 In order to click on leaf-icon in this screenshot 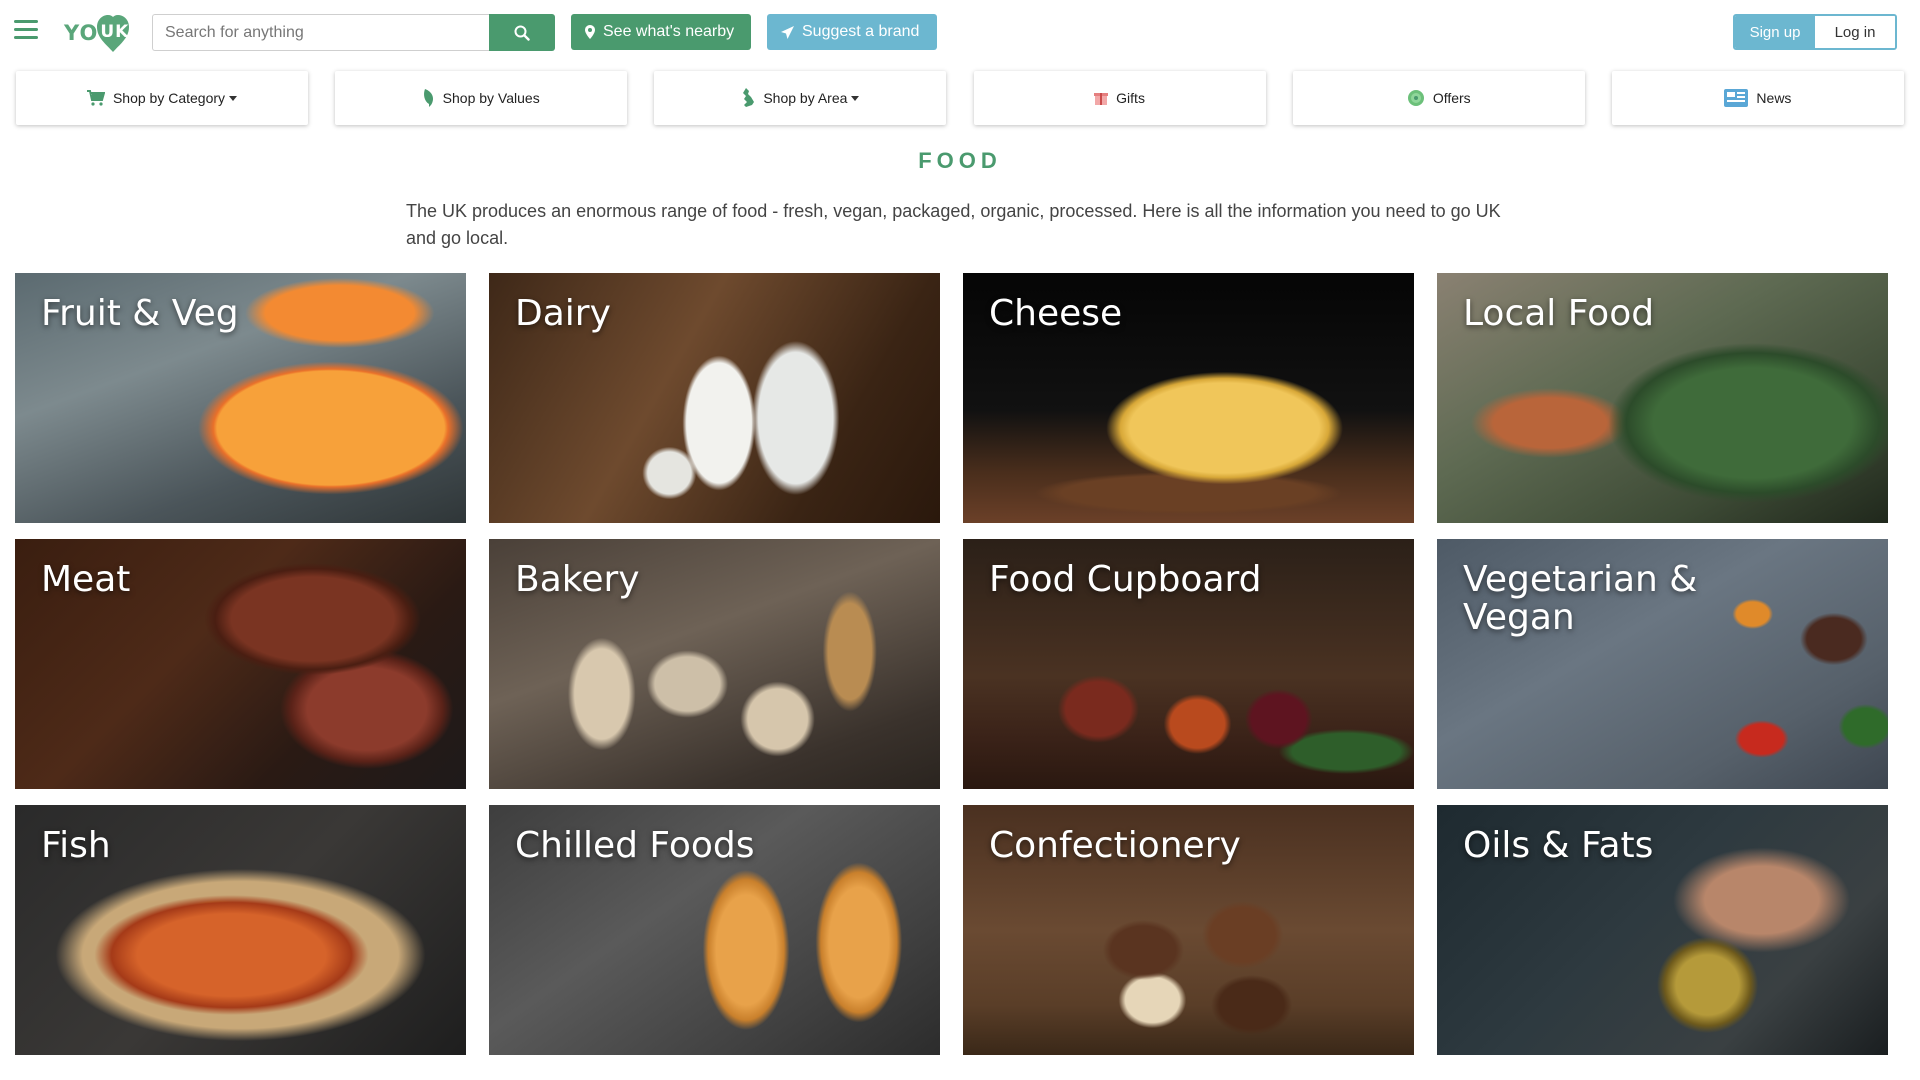, I will do `click(429, 98)`.